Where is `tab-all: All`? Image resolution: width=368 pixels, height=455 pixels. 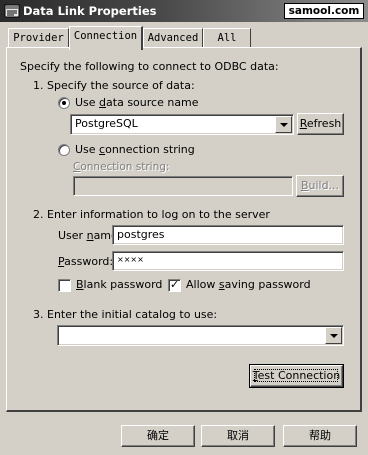 tab-all: All is located at coordinates (227, 38).